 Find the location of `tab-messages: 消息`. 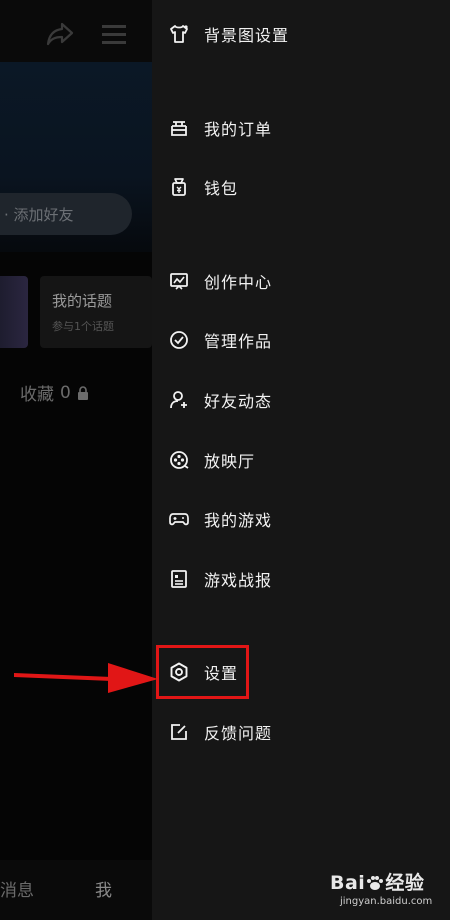

tab-messages: 消息 is located at coordinates (17, 888).